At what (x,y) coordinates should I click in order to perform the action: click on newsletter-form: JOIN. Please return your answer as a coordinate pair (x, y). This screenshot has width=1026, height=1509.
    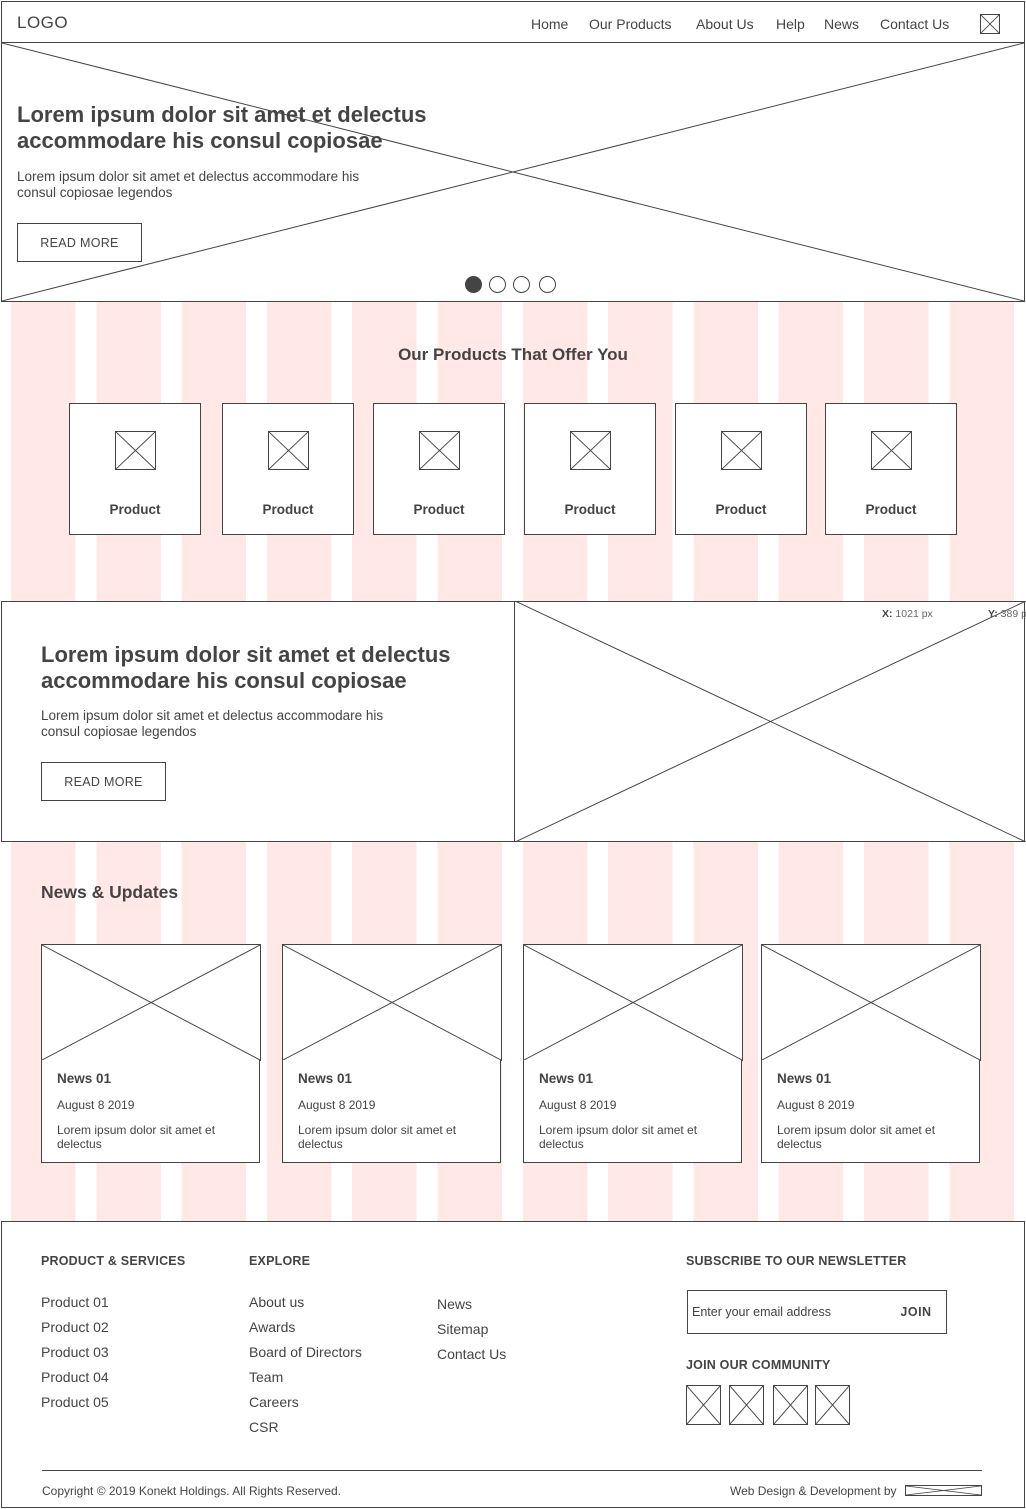
    Looking at the image, I should click on (817, 1312).